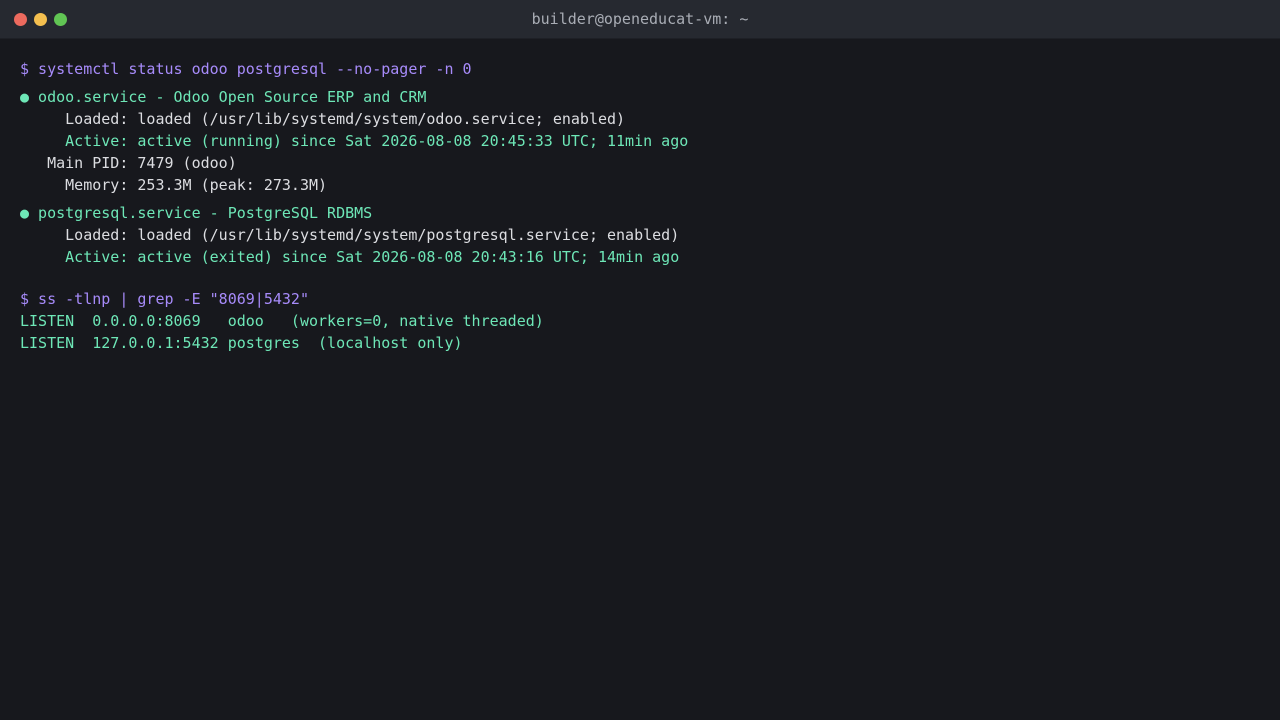 The image size is (1280, 720). I want to click on window-title: builder@openeducat-vm: ~, so click(640, 19).